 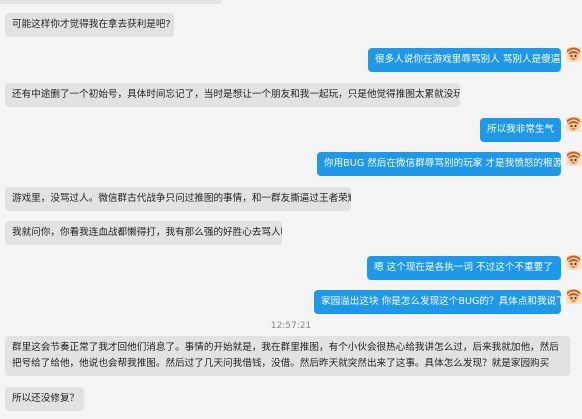 What do you see at coordinates (111, 2) in the screenshot?
I see `previous-message-edge` at bounding box center [111, 2].